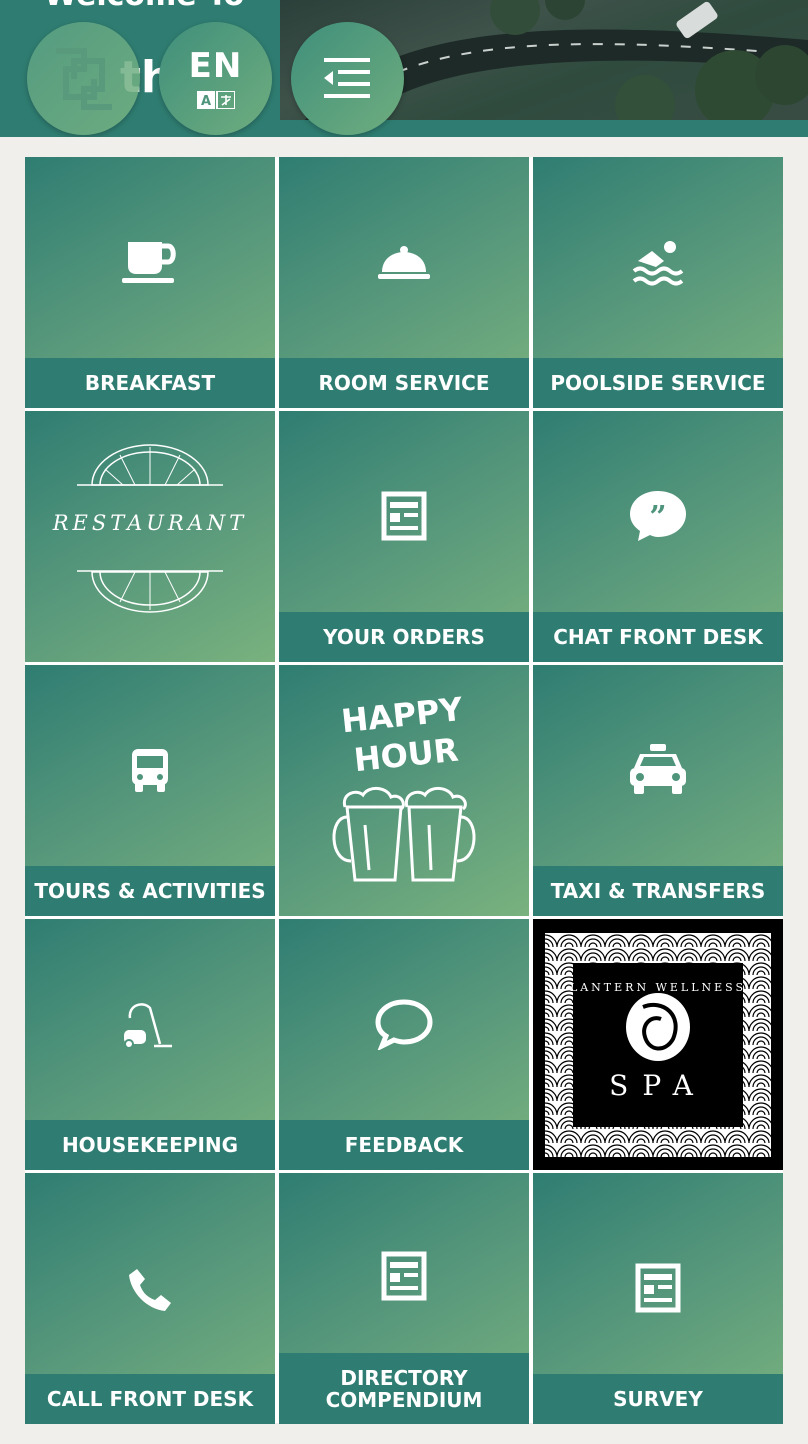 The height and width of the screenshot is (1444, 808). I want to click on tile-taxi-transfers: TAXI & TRANSFERS, so click(658, 790).